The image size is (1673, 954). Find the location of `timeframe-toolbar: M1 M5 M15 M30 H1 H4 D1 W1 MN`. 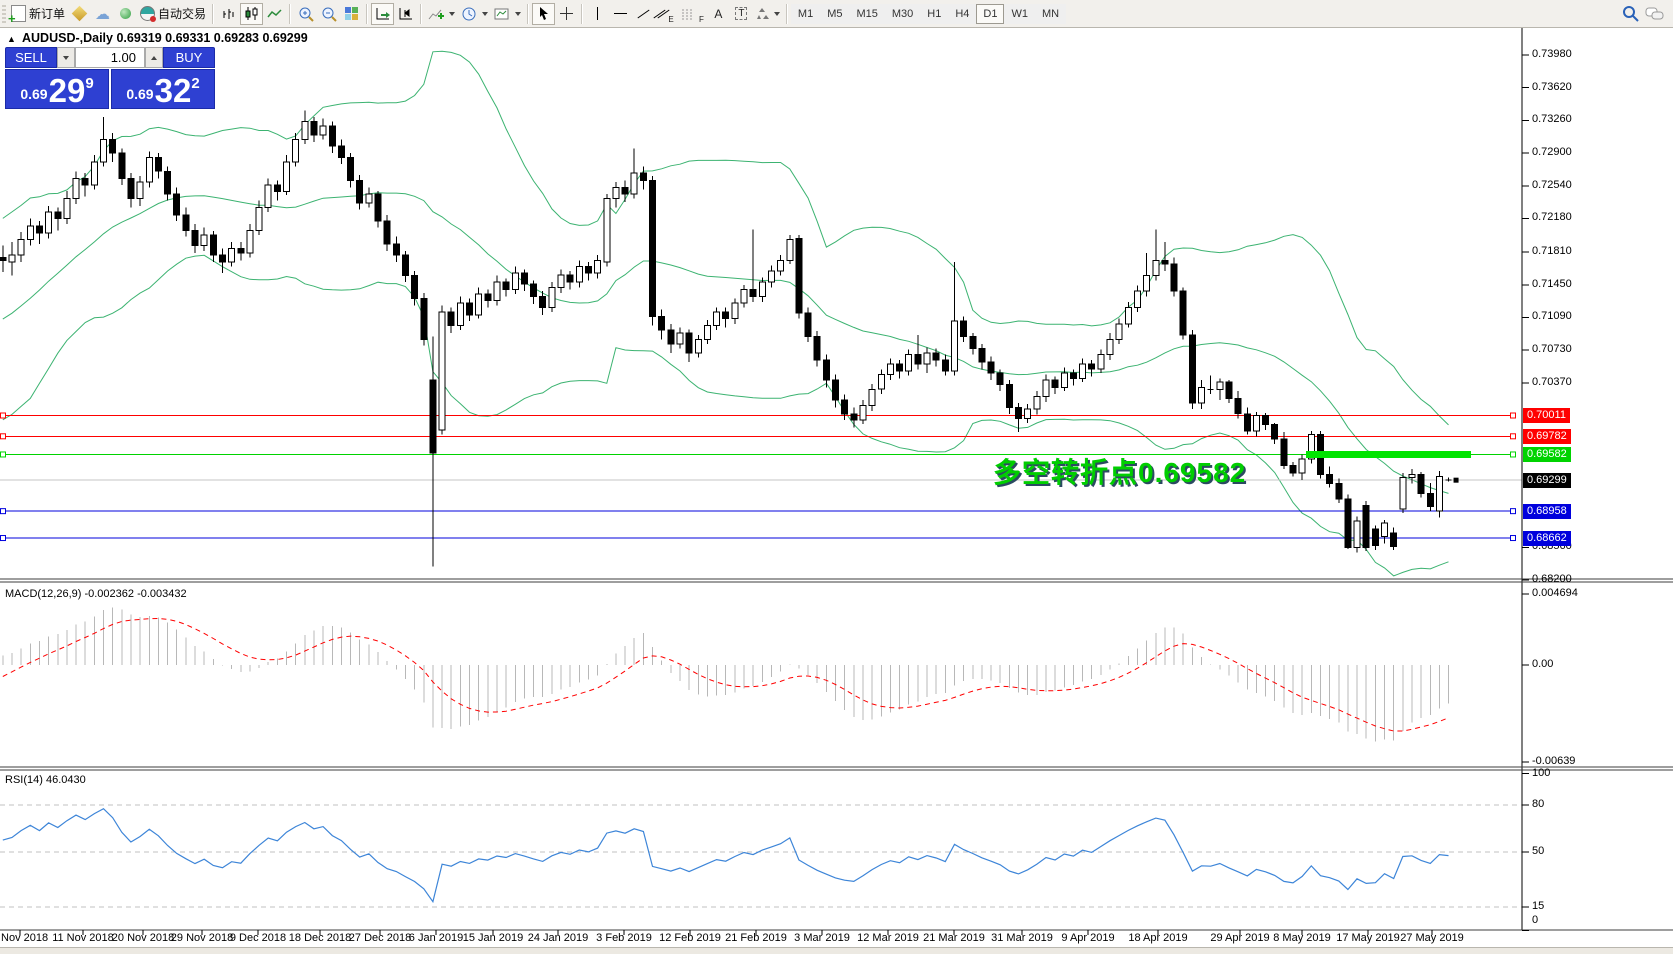

timeframe-toolbar: M1 M5 M15 M30 H1 H4 D1 W1 MN is located at coordinates (928, 13).